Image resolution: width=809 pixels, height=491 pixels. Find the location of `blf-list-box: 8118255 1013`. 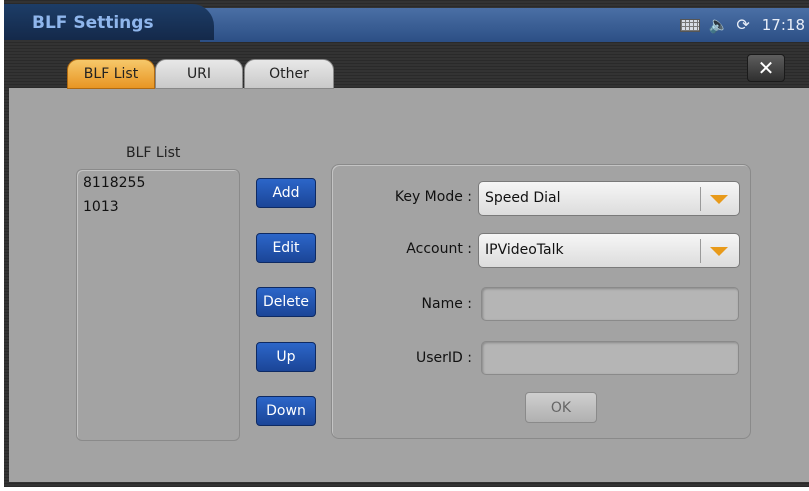

blf-list-box: 8118255 1013 is located at coordinates (158, 305).